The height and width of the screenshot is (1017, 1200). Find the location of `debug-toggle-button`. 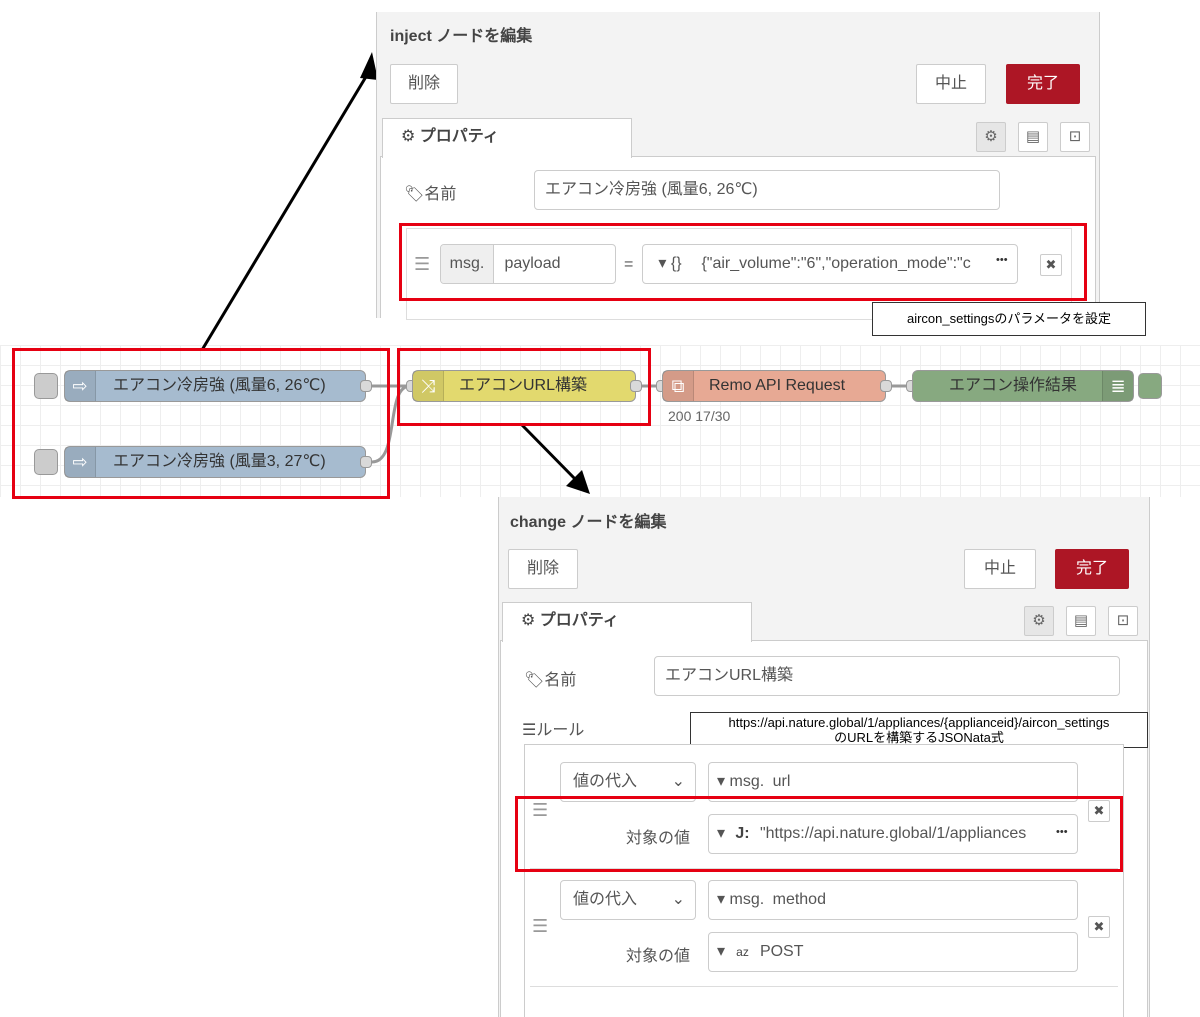

debug-toggle-button is located at coordinates (1150, 386).